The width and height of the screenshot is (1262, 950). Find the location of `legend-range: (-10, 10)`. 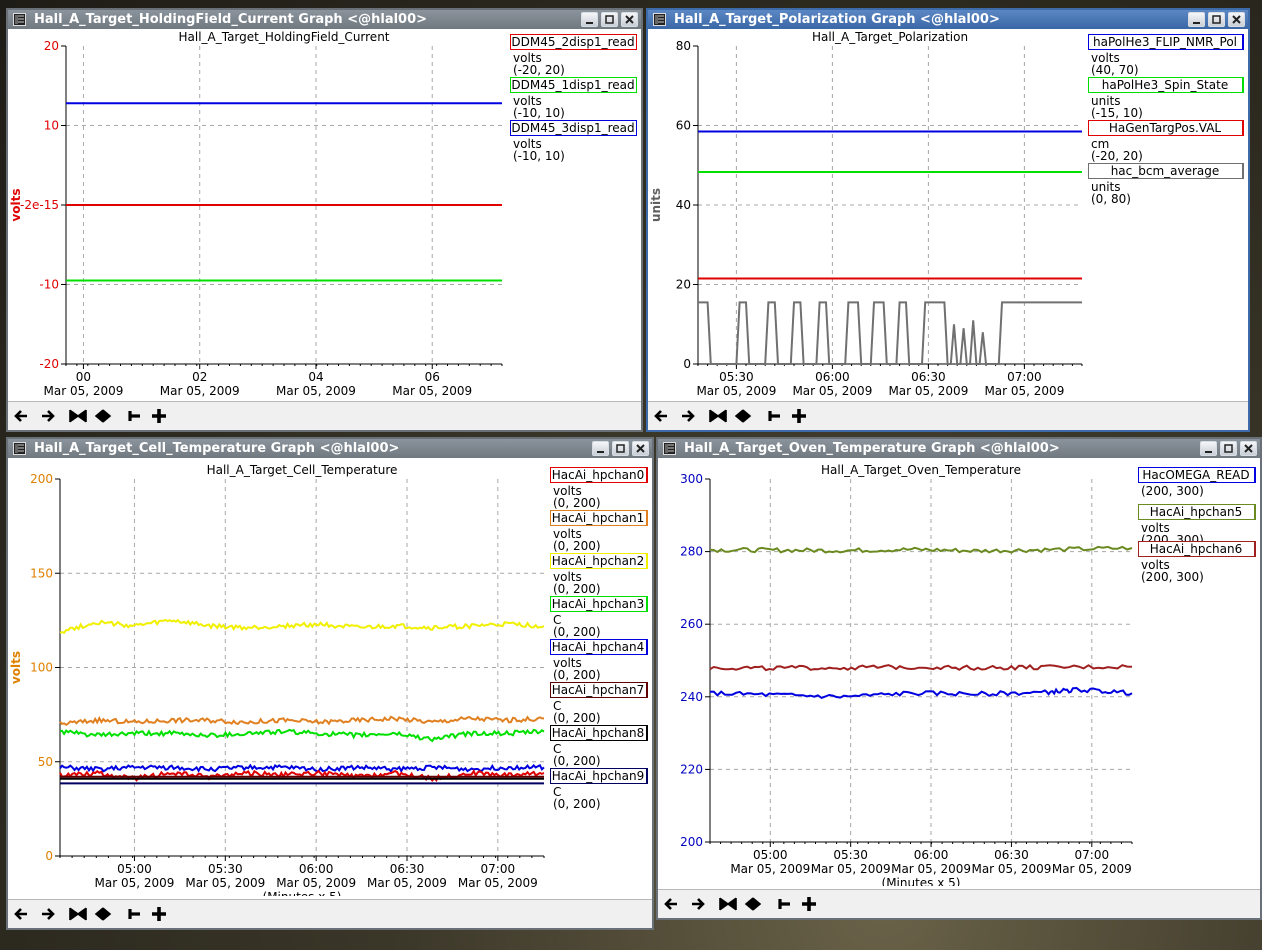

legend-range: (-10, 10) is located at coordinates (539, 113).